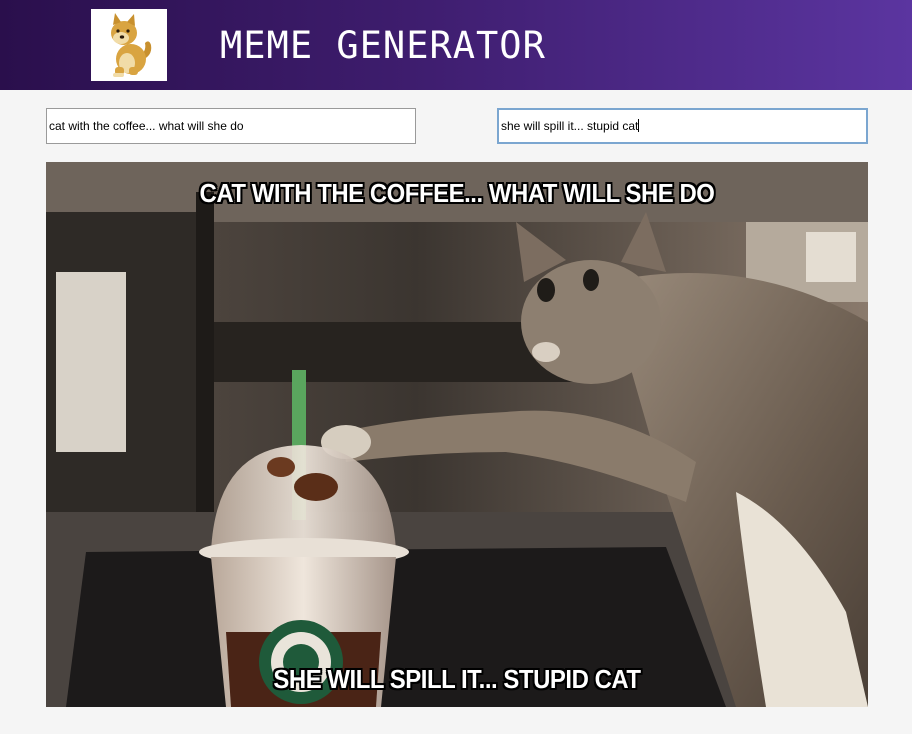 This screenshot has height=734, width=912. I want to click on bottom-text-value: she will spill it... stupid cat, so click(570, 126).